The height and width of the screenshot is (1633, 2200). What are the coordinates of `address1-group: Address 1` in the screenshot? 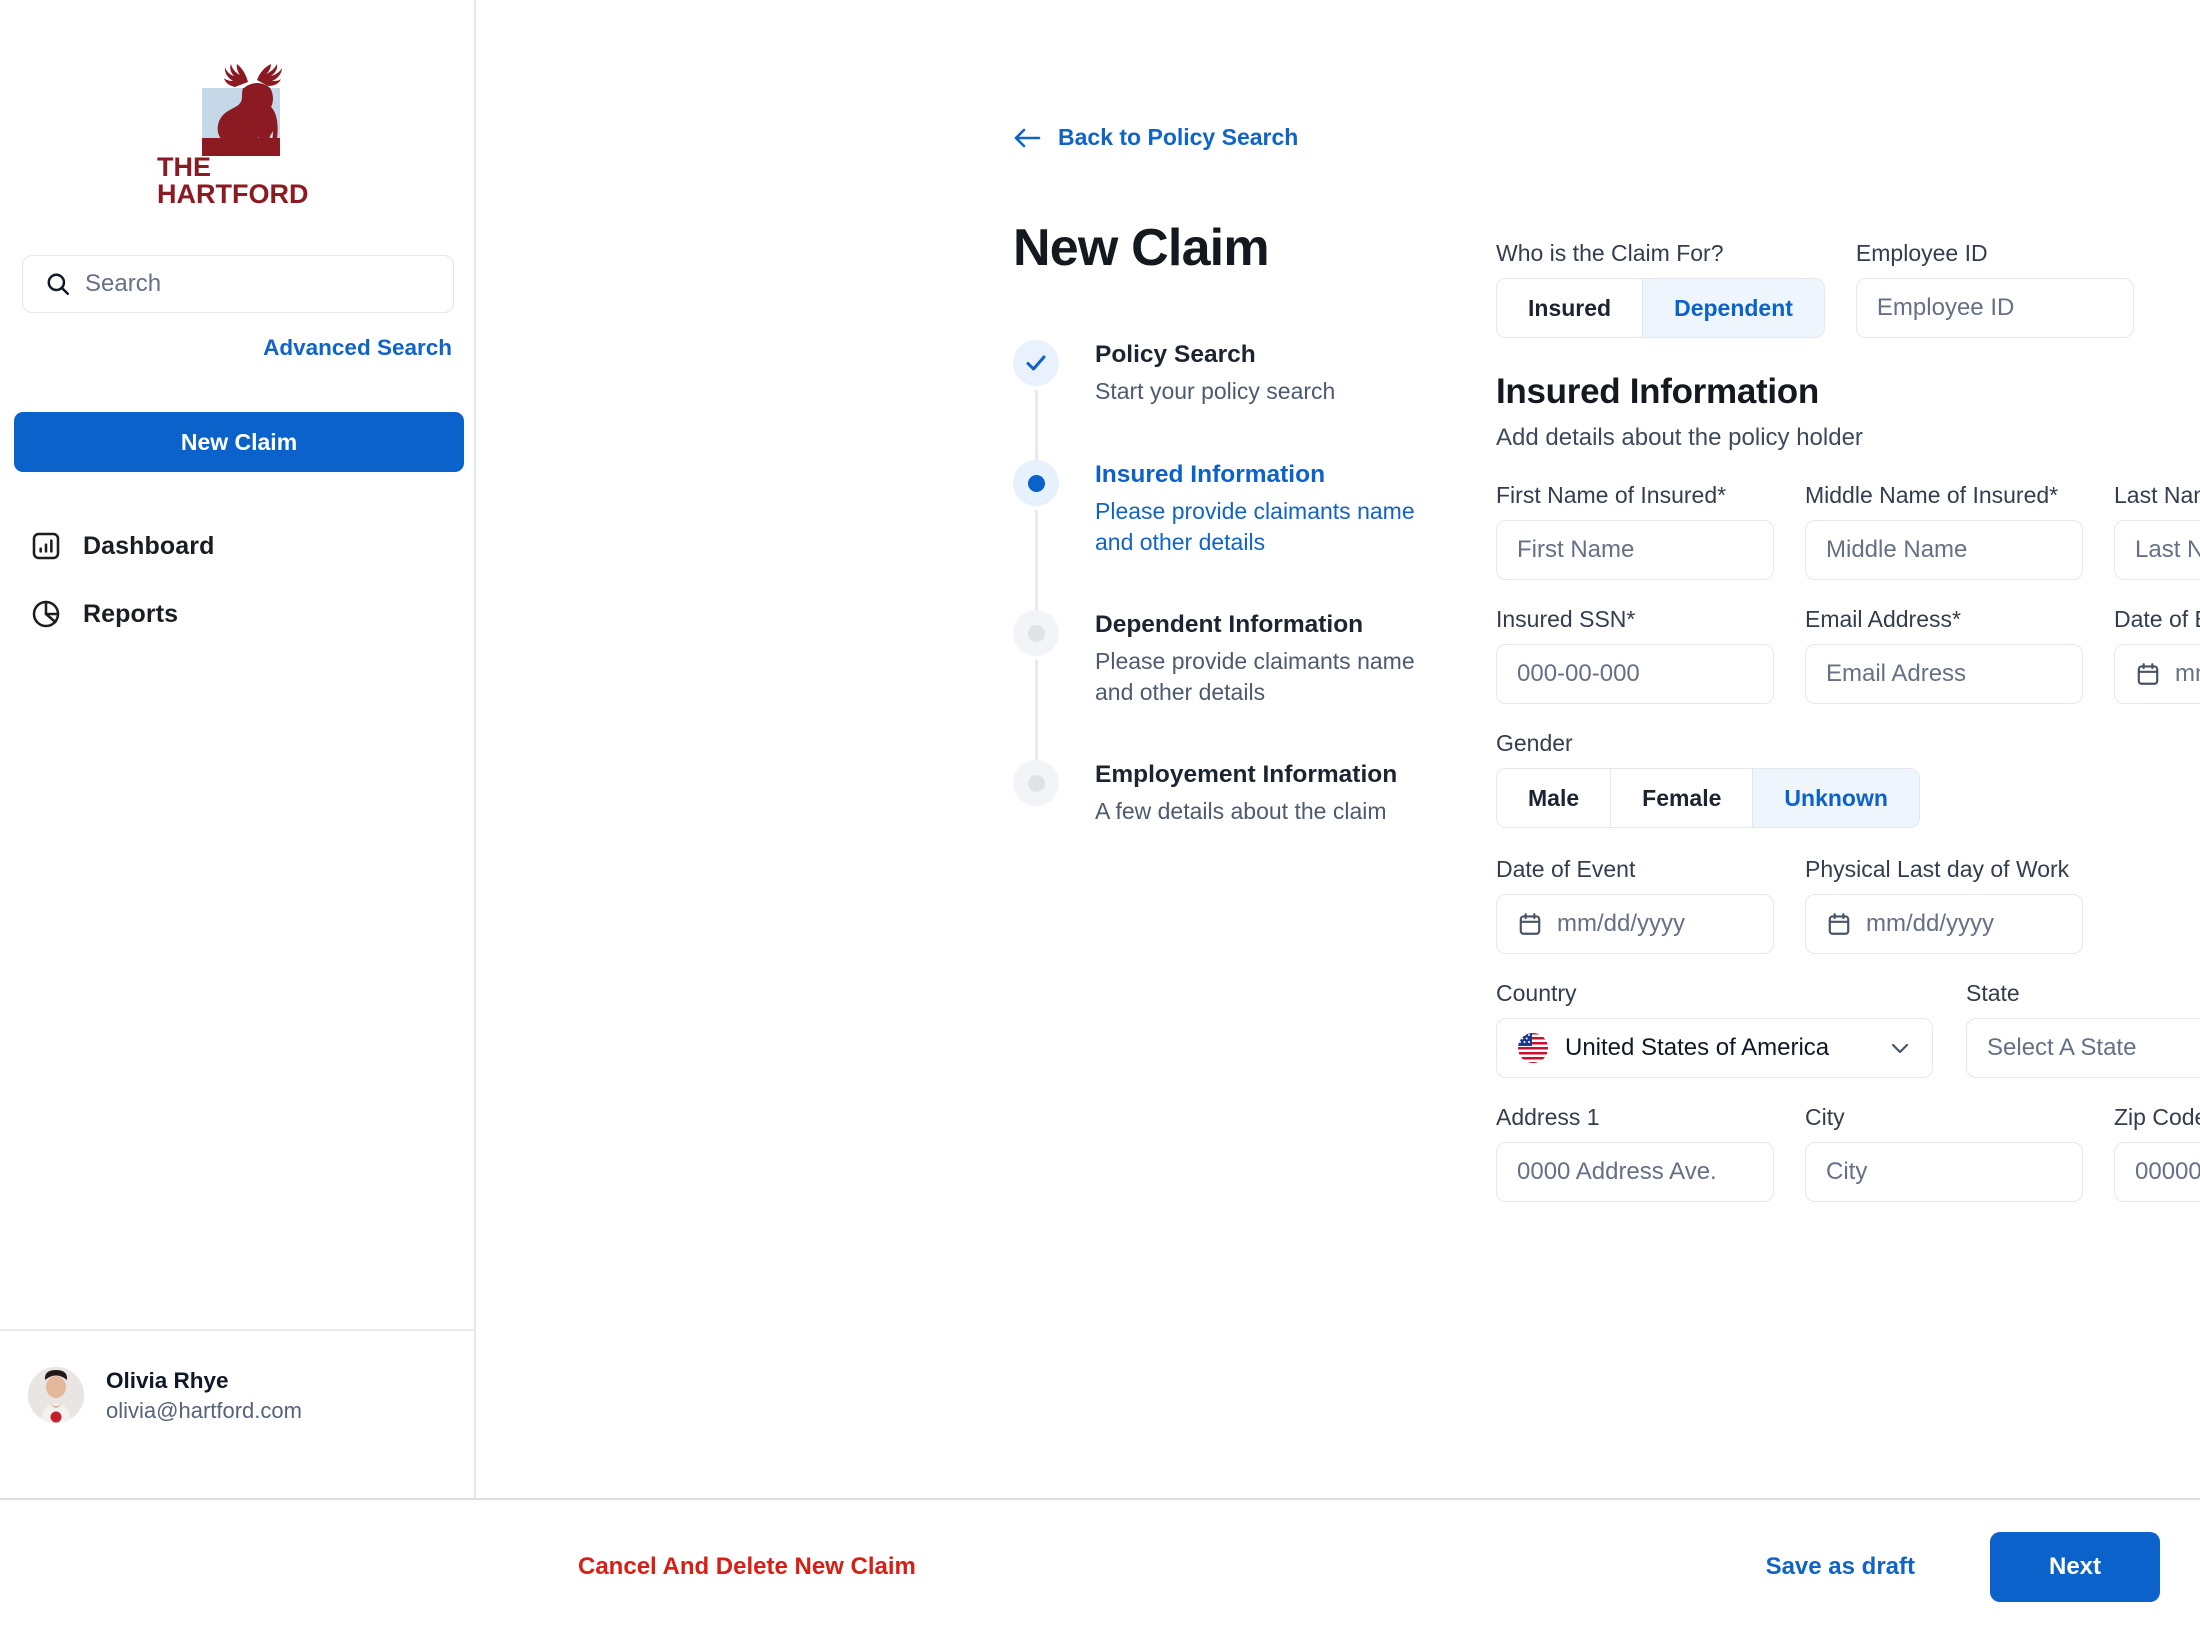 It's located at (1635, 1153).